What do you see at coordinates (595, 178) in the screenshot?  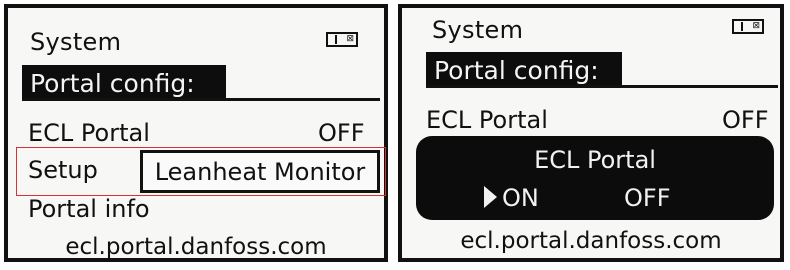 I see `ecl-portal-popup: ECL Portal ON OFF` at bounding box center [595, 178].